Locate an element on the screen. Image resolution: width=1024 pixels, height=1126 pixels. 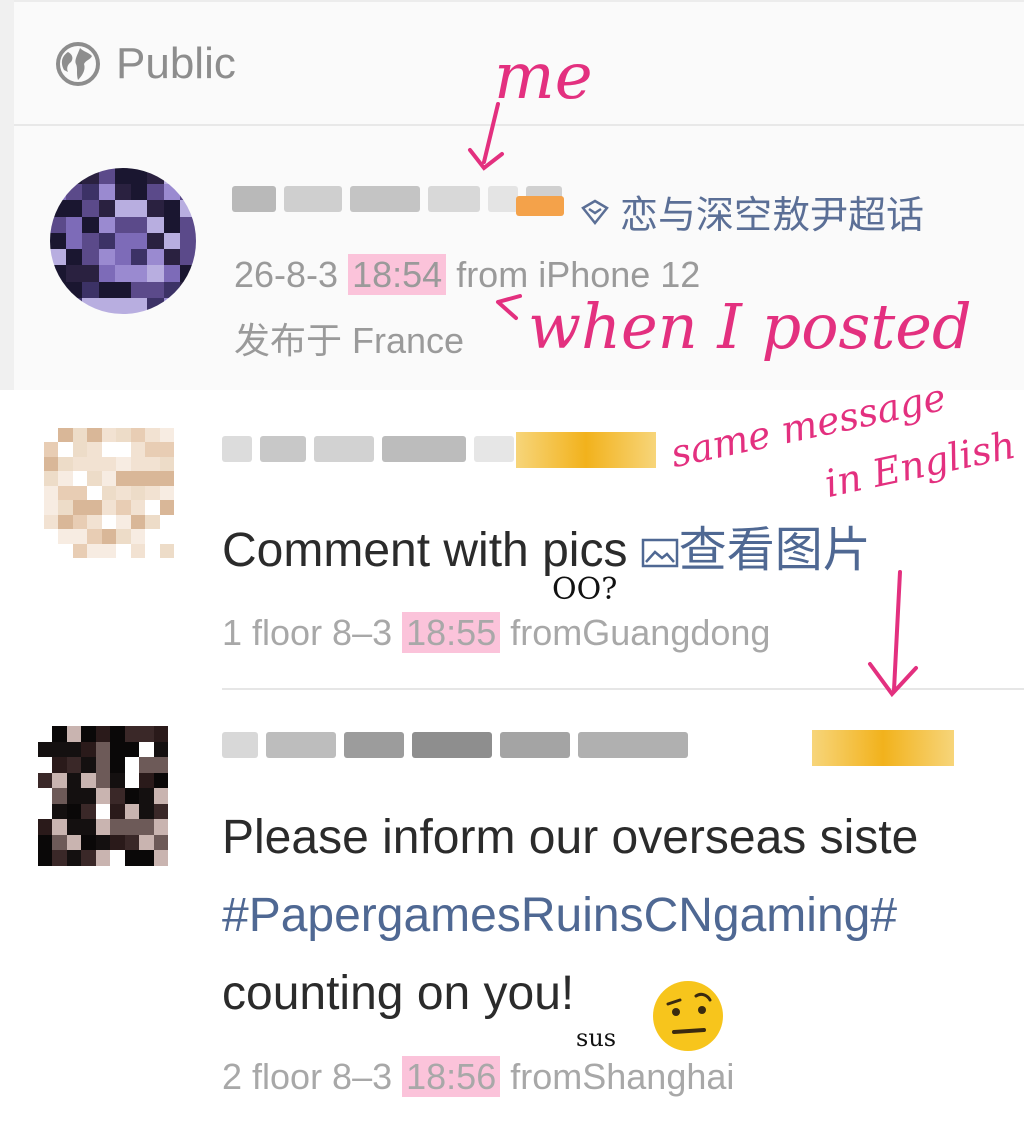
commenter-1-avatar is located at coordinates (109, 493).